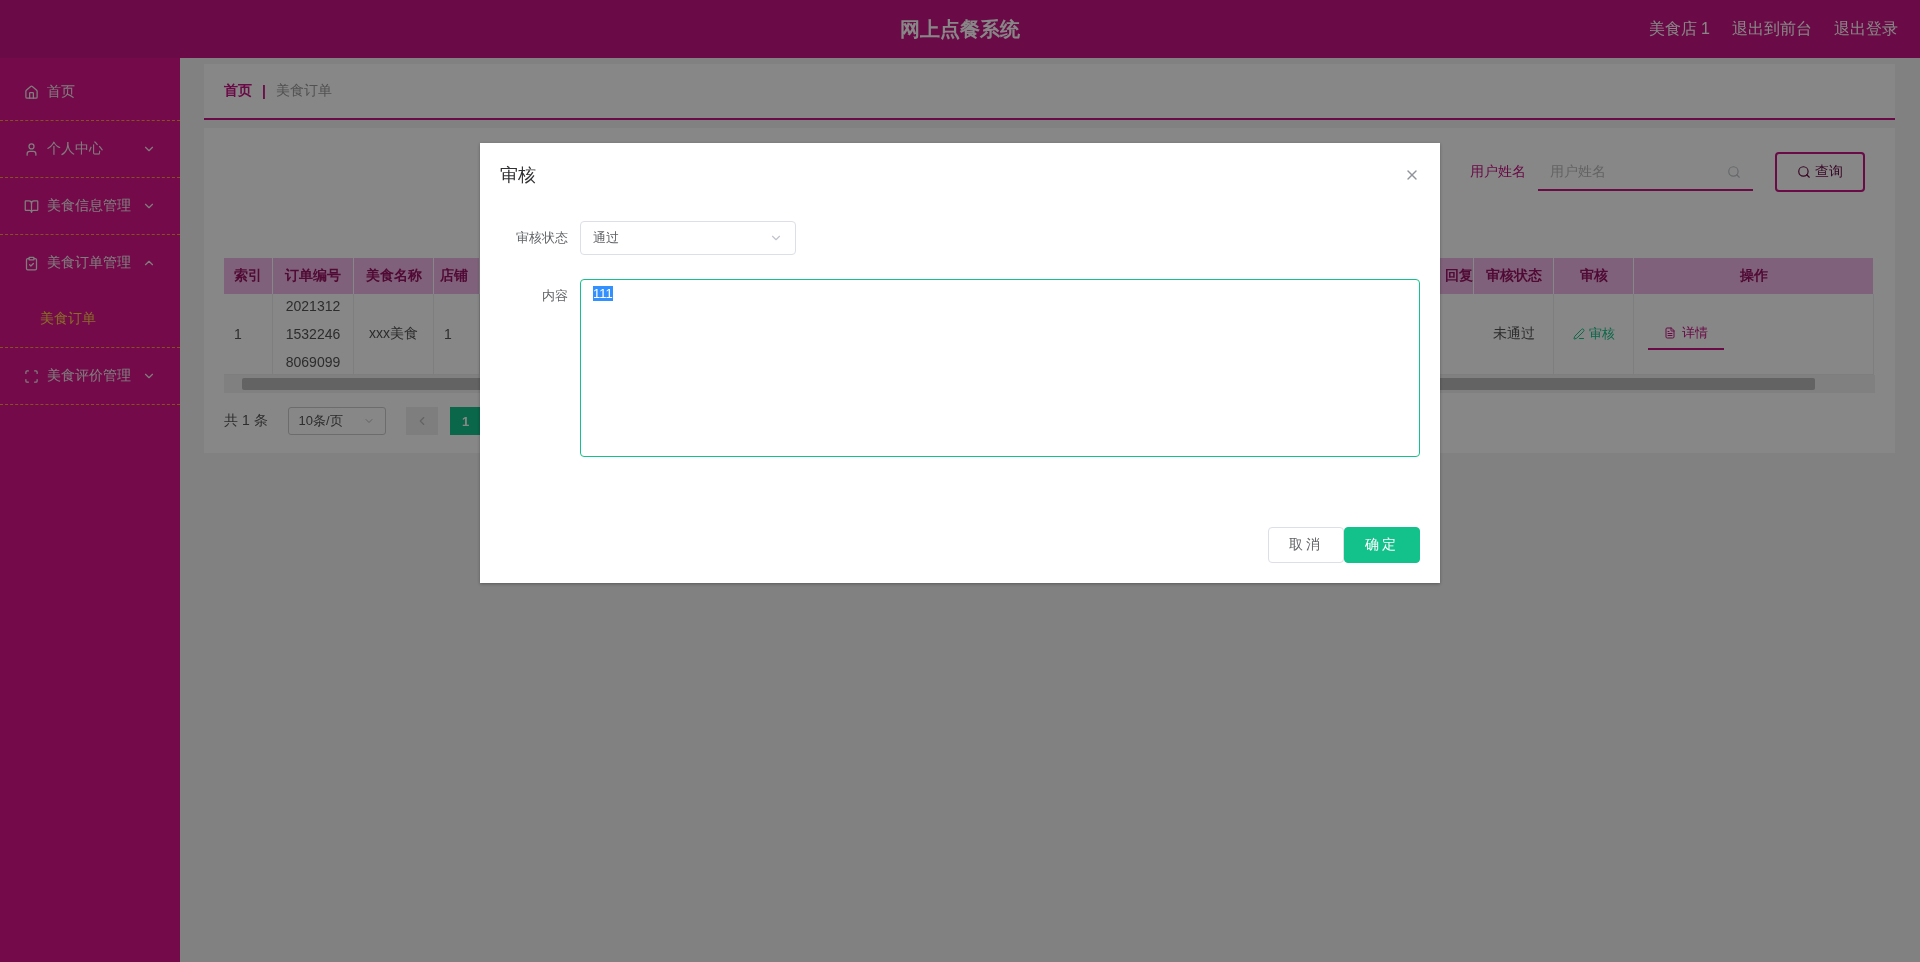  I want to click on status-select: 通过, so click(688, 238).